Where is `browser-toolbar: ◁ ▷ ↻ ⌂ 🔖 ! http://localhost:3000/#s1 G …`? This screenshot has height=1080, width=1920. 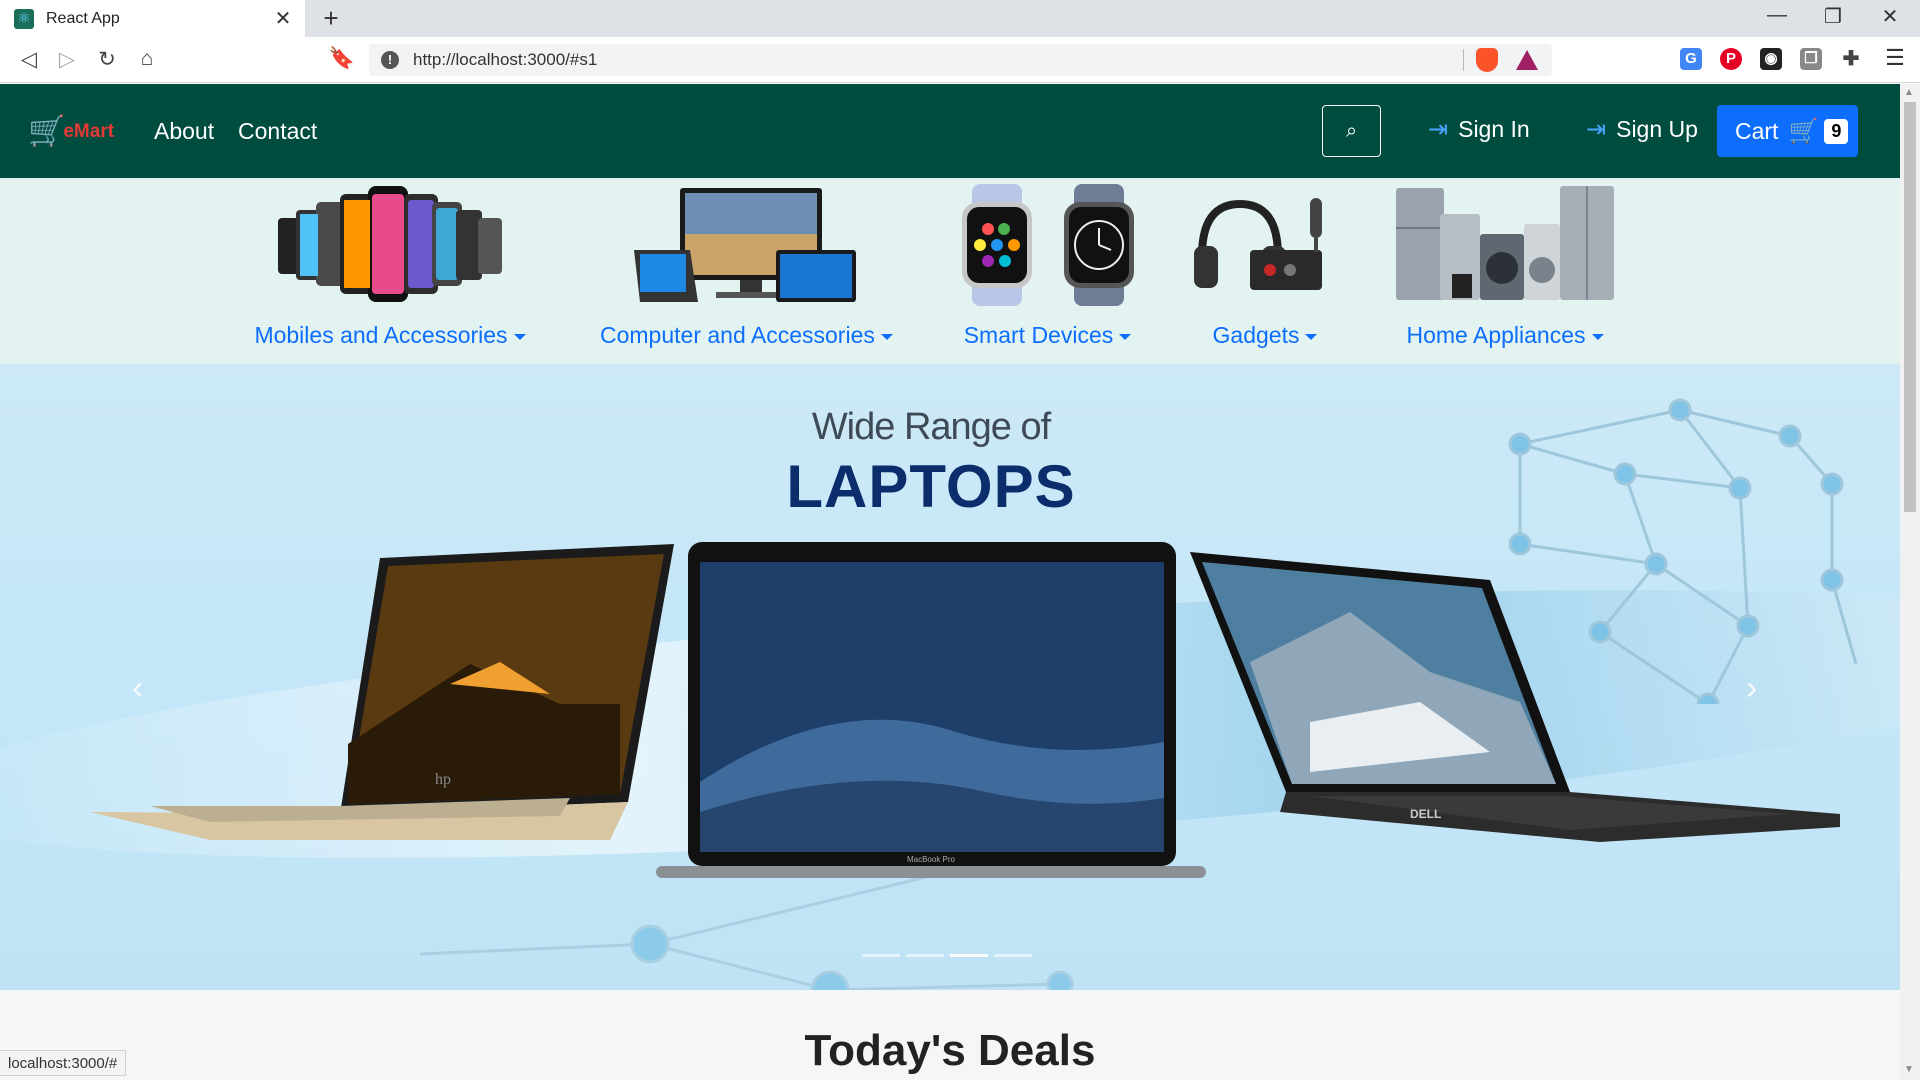
browser-toolbar: ◁ ▷ ↻ ⌂ 🔖 ! http://localhost:3000/#s1 G … is located at coordinates (960, 60).